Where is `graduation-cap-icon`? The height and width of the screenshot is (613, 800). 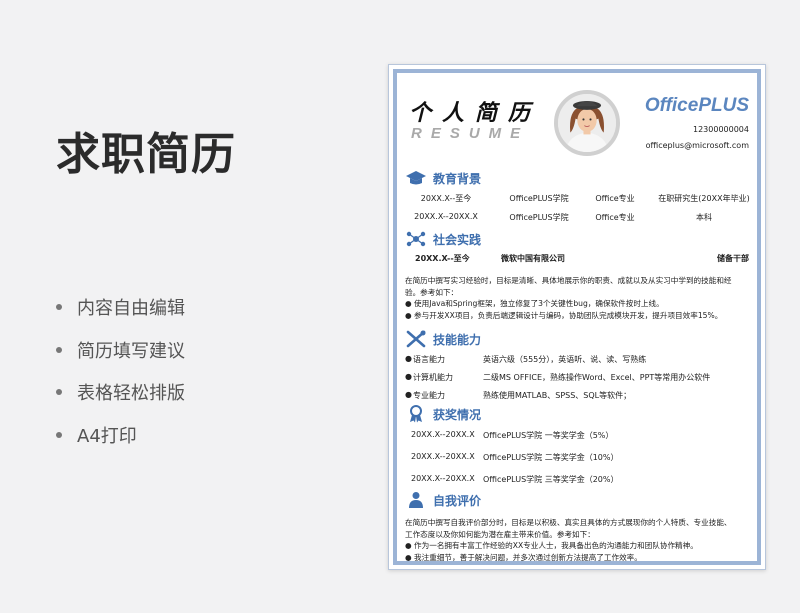
graduation-cap-icon is located at coordinates (416, 178).